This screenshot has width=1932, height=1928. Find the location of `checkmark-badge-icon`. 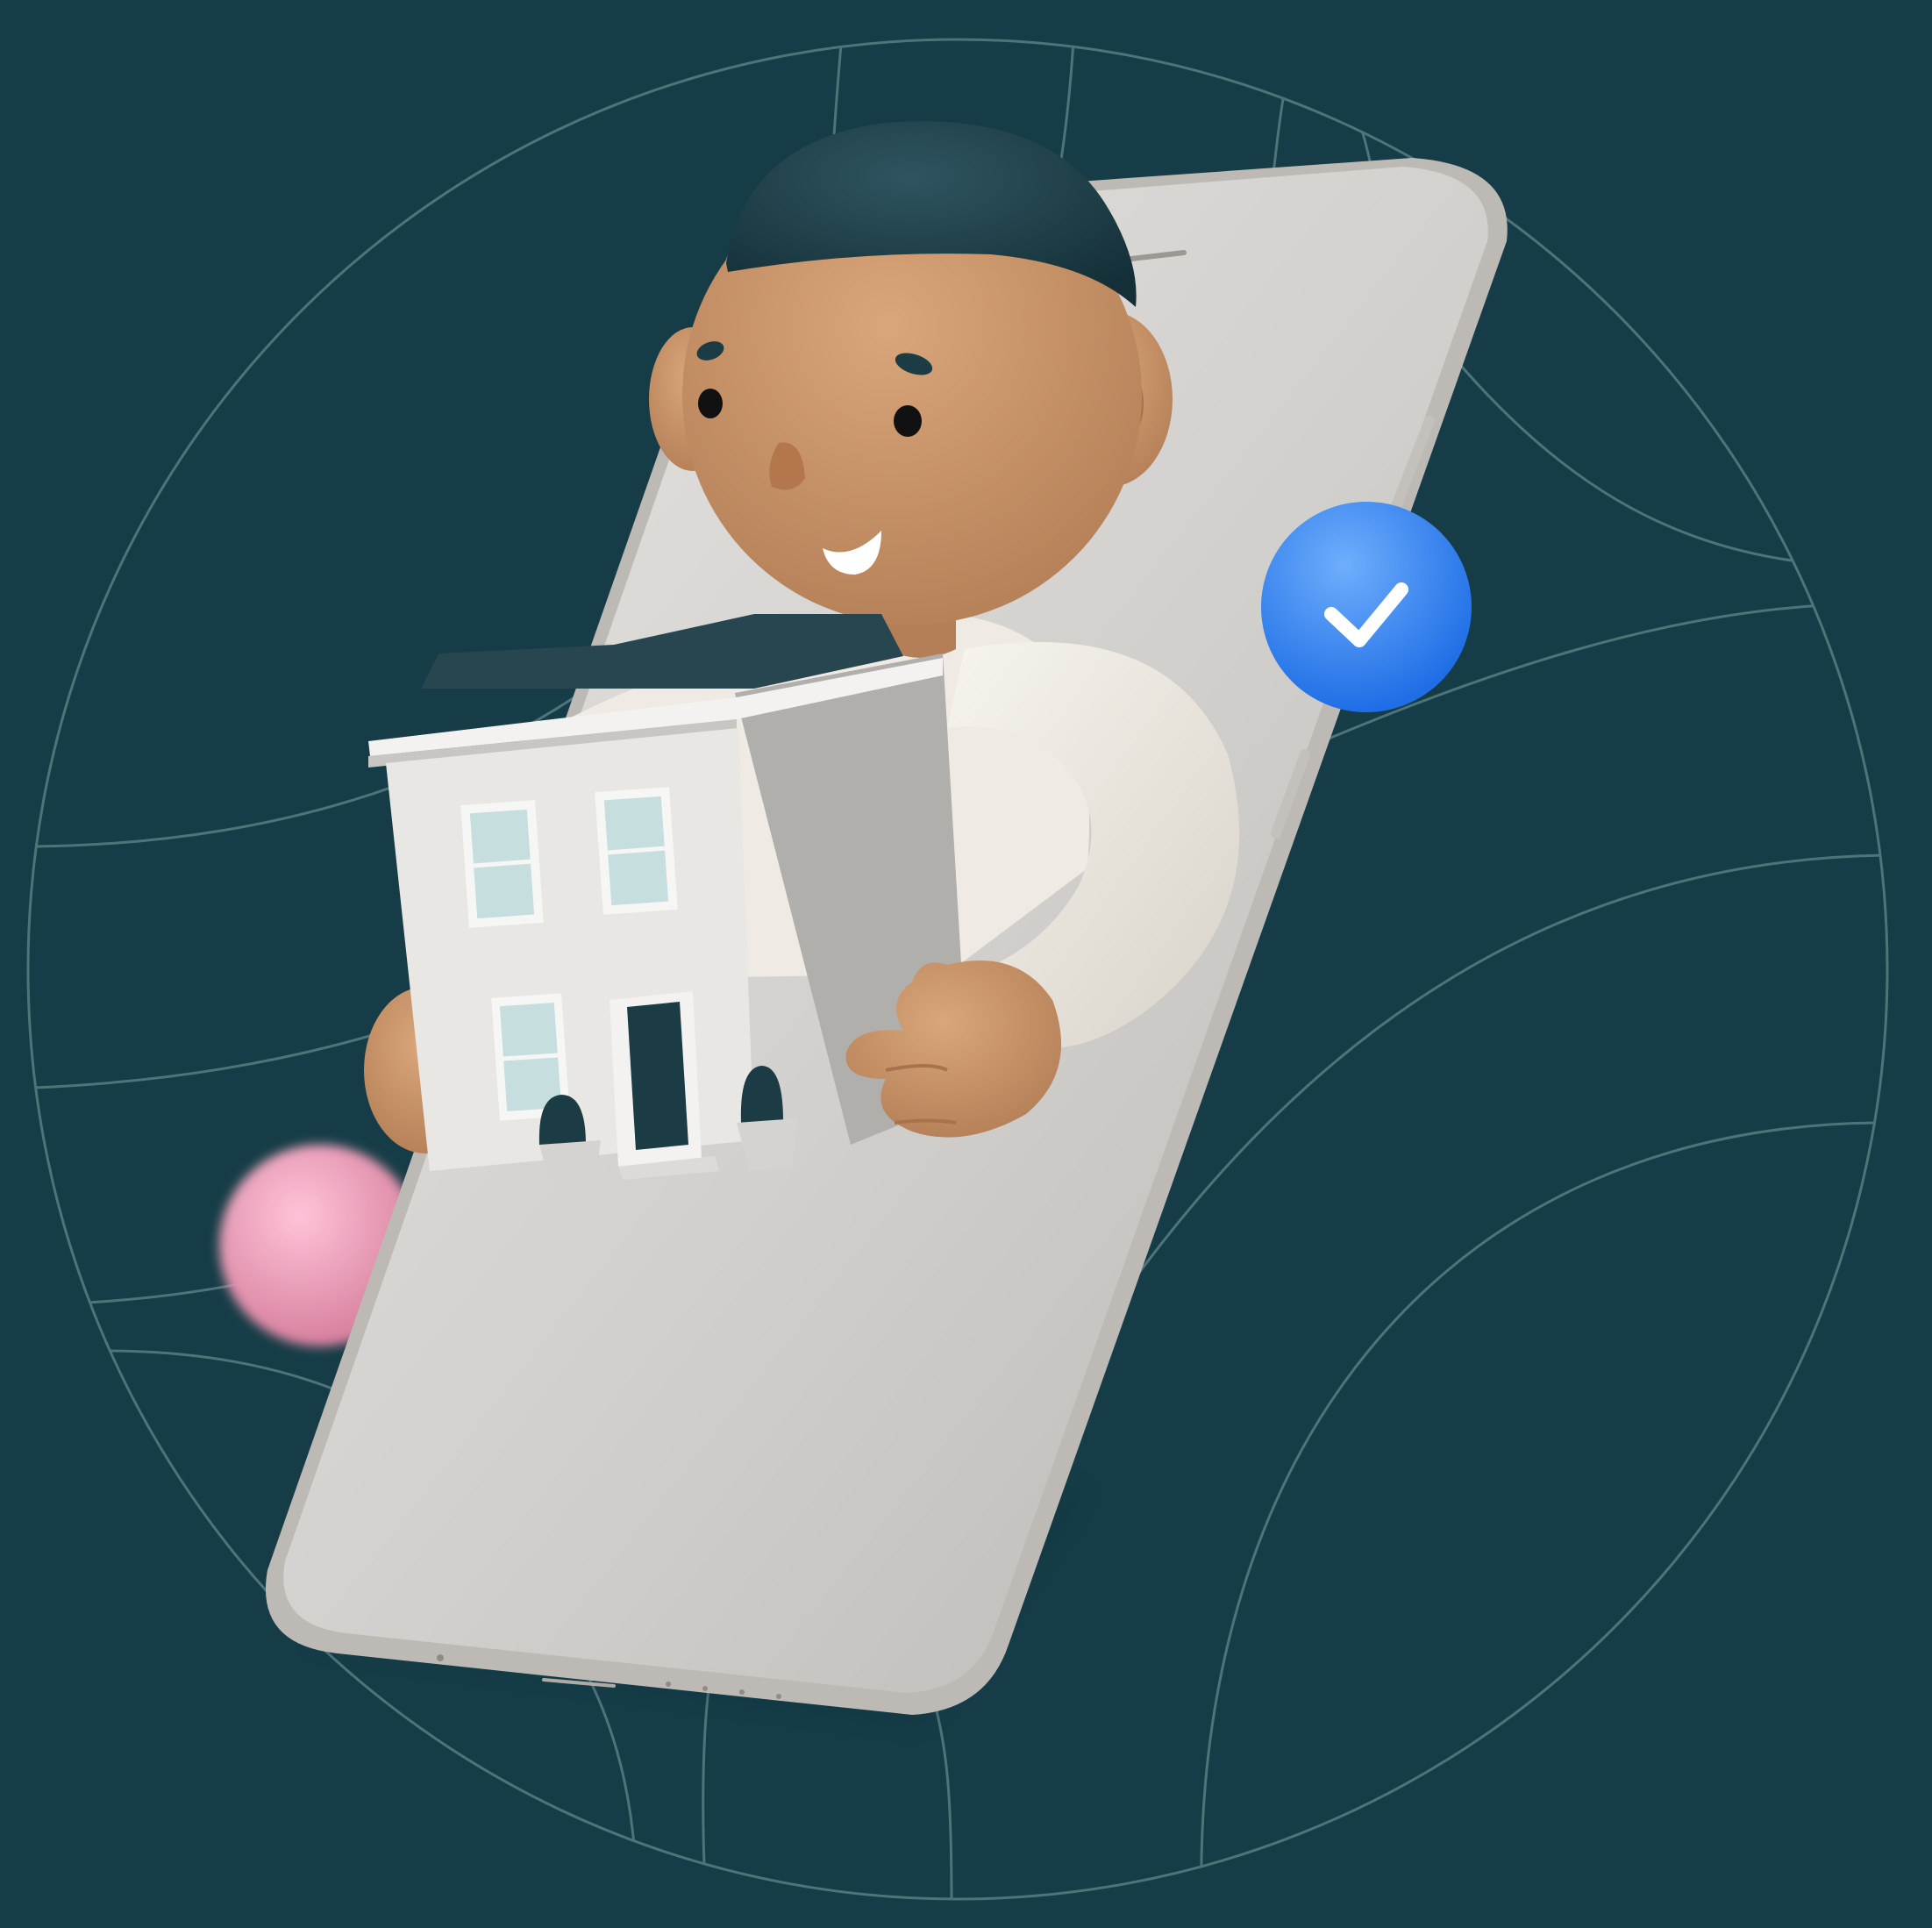

checkmark-badge-icon is located at coordinates (1366, 607).